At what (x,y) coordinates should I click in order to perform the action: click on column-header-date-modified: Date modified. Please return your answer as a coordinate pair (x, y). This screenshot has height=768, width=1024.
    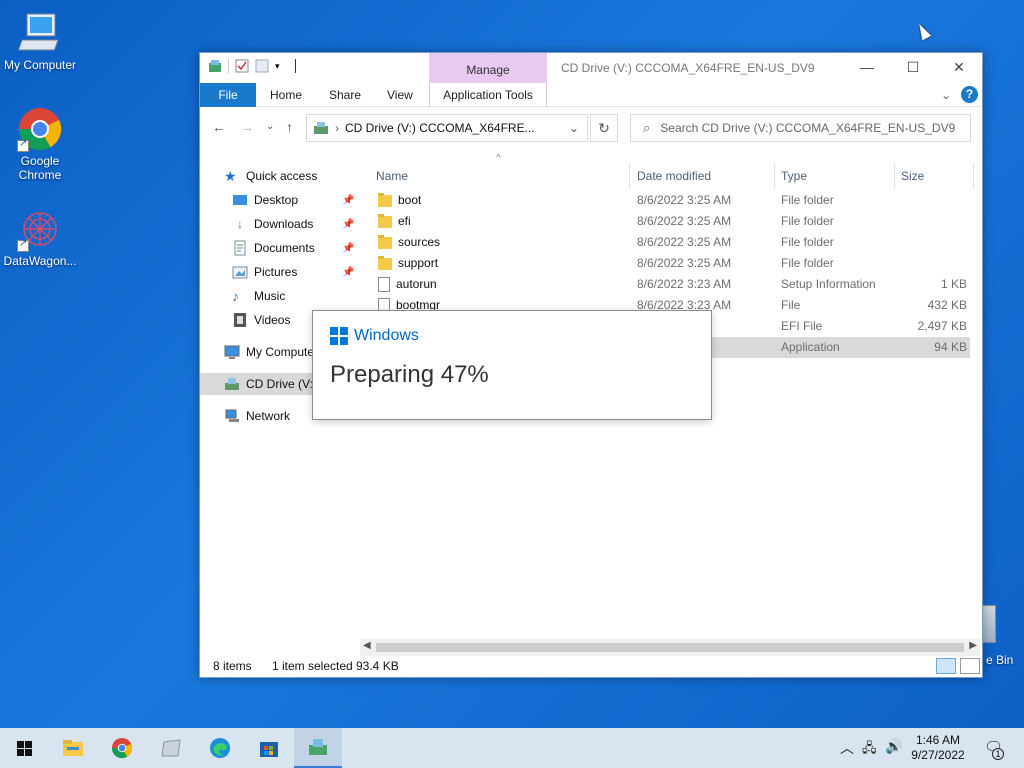
    Looking at the image, I should click on (674, 176).